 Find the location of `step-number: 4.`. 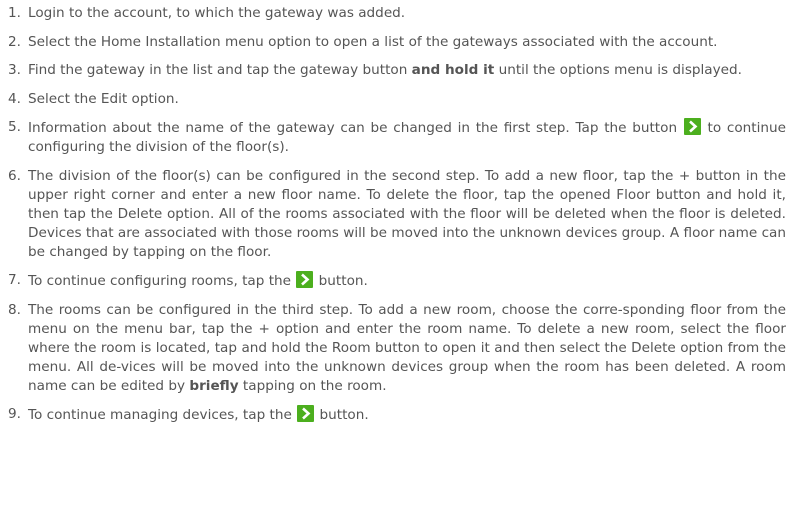

step-number: 4. is located at coordinates (14, 98).